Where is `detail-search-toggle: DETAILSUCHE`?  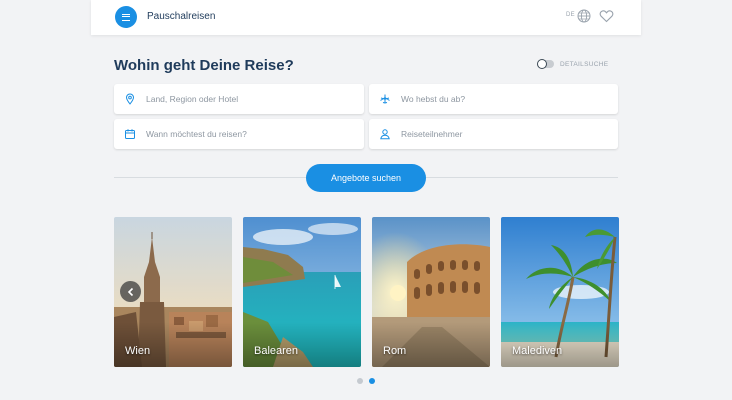 detail-search-toggle: DETAILSUCHE is located at coordinates (573, 64).